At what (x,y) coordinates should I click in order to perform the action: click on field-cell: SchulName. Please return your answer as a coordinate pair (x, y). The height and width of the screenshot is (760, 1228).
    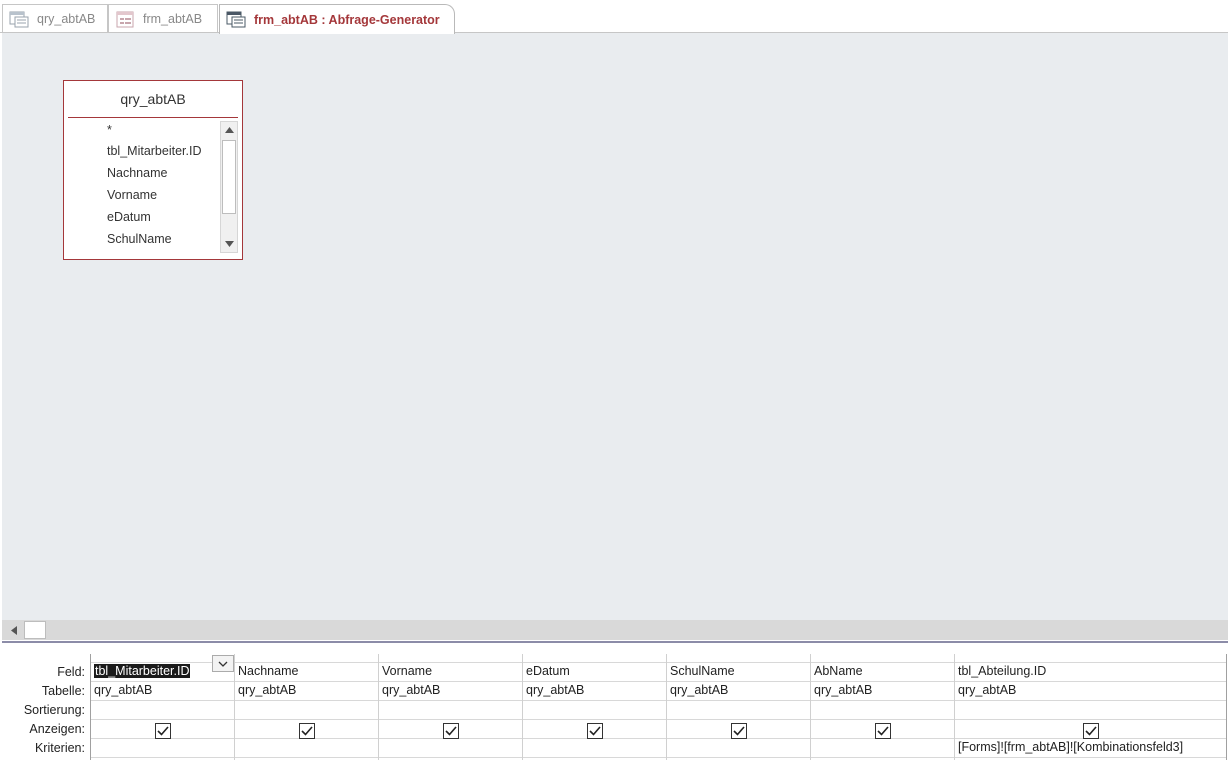
    Looking at the image, I should click on (702, 671).